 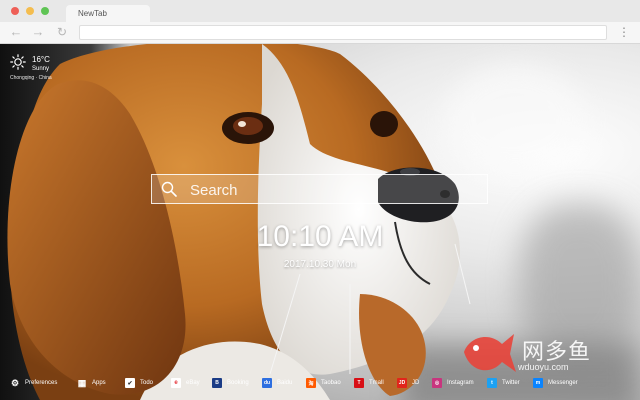 I want to click on instagram-icon: ◎, so click(x=437, y=383).